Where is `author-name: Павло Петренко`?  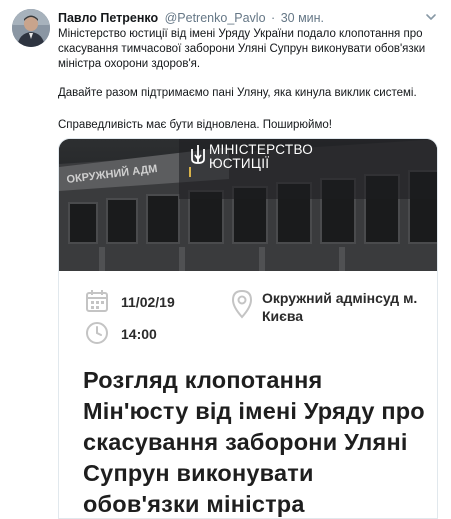
author-name: Павло Петренко is located at coordinates (108, 18).